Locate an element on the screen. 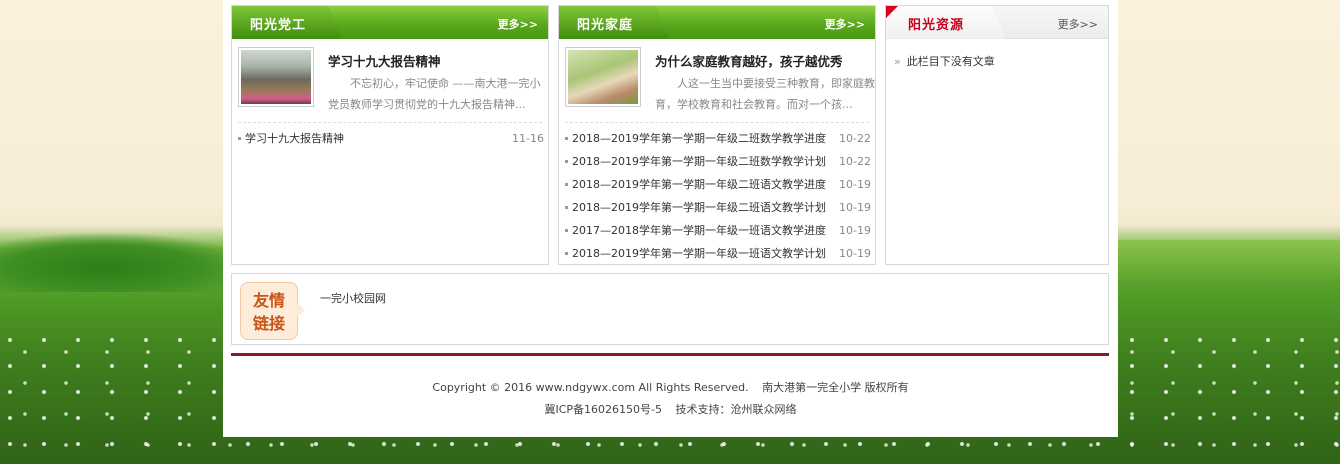 Image resolution: width=1340 pixels, height=464 pixels. list-item-title: 2018—2019学年第一学期一年级二班语文教学进度 is located at coordinates (699, 184).